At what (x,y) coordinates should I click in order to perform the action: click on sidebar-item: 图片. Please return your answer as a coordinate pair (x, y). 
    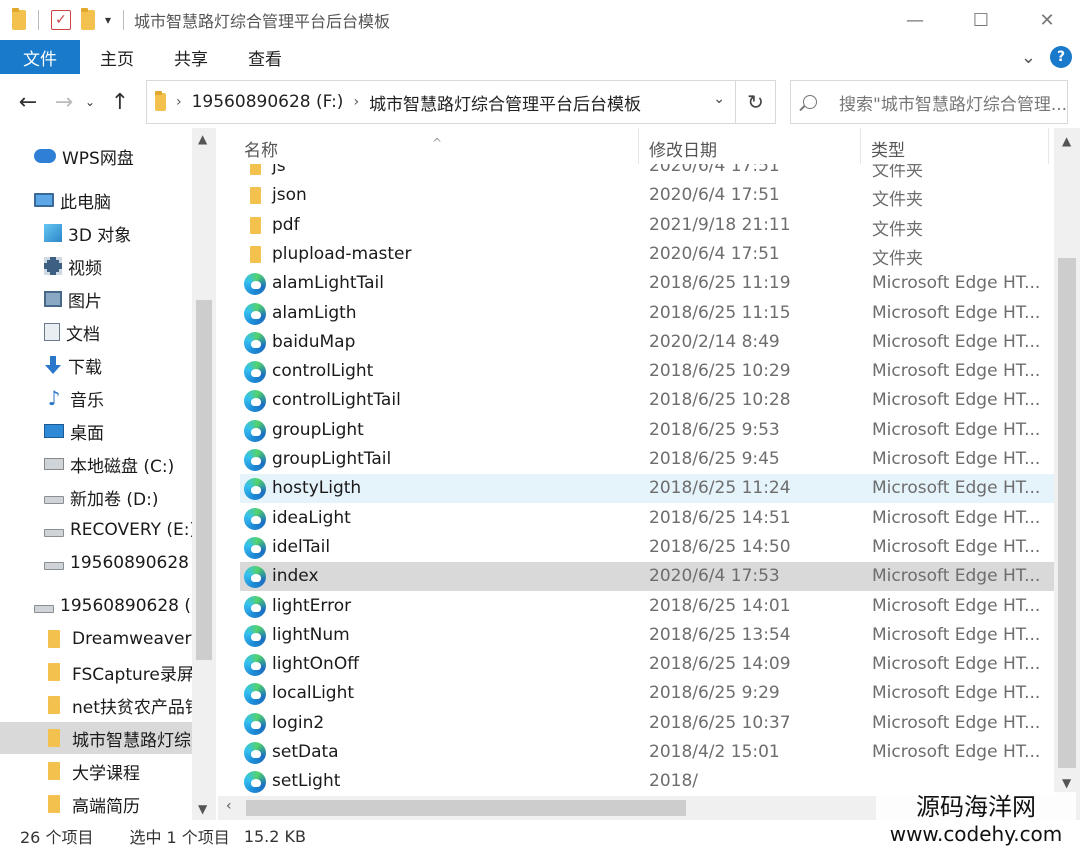
    Looking at the image, I should click on (98, 299).